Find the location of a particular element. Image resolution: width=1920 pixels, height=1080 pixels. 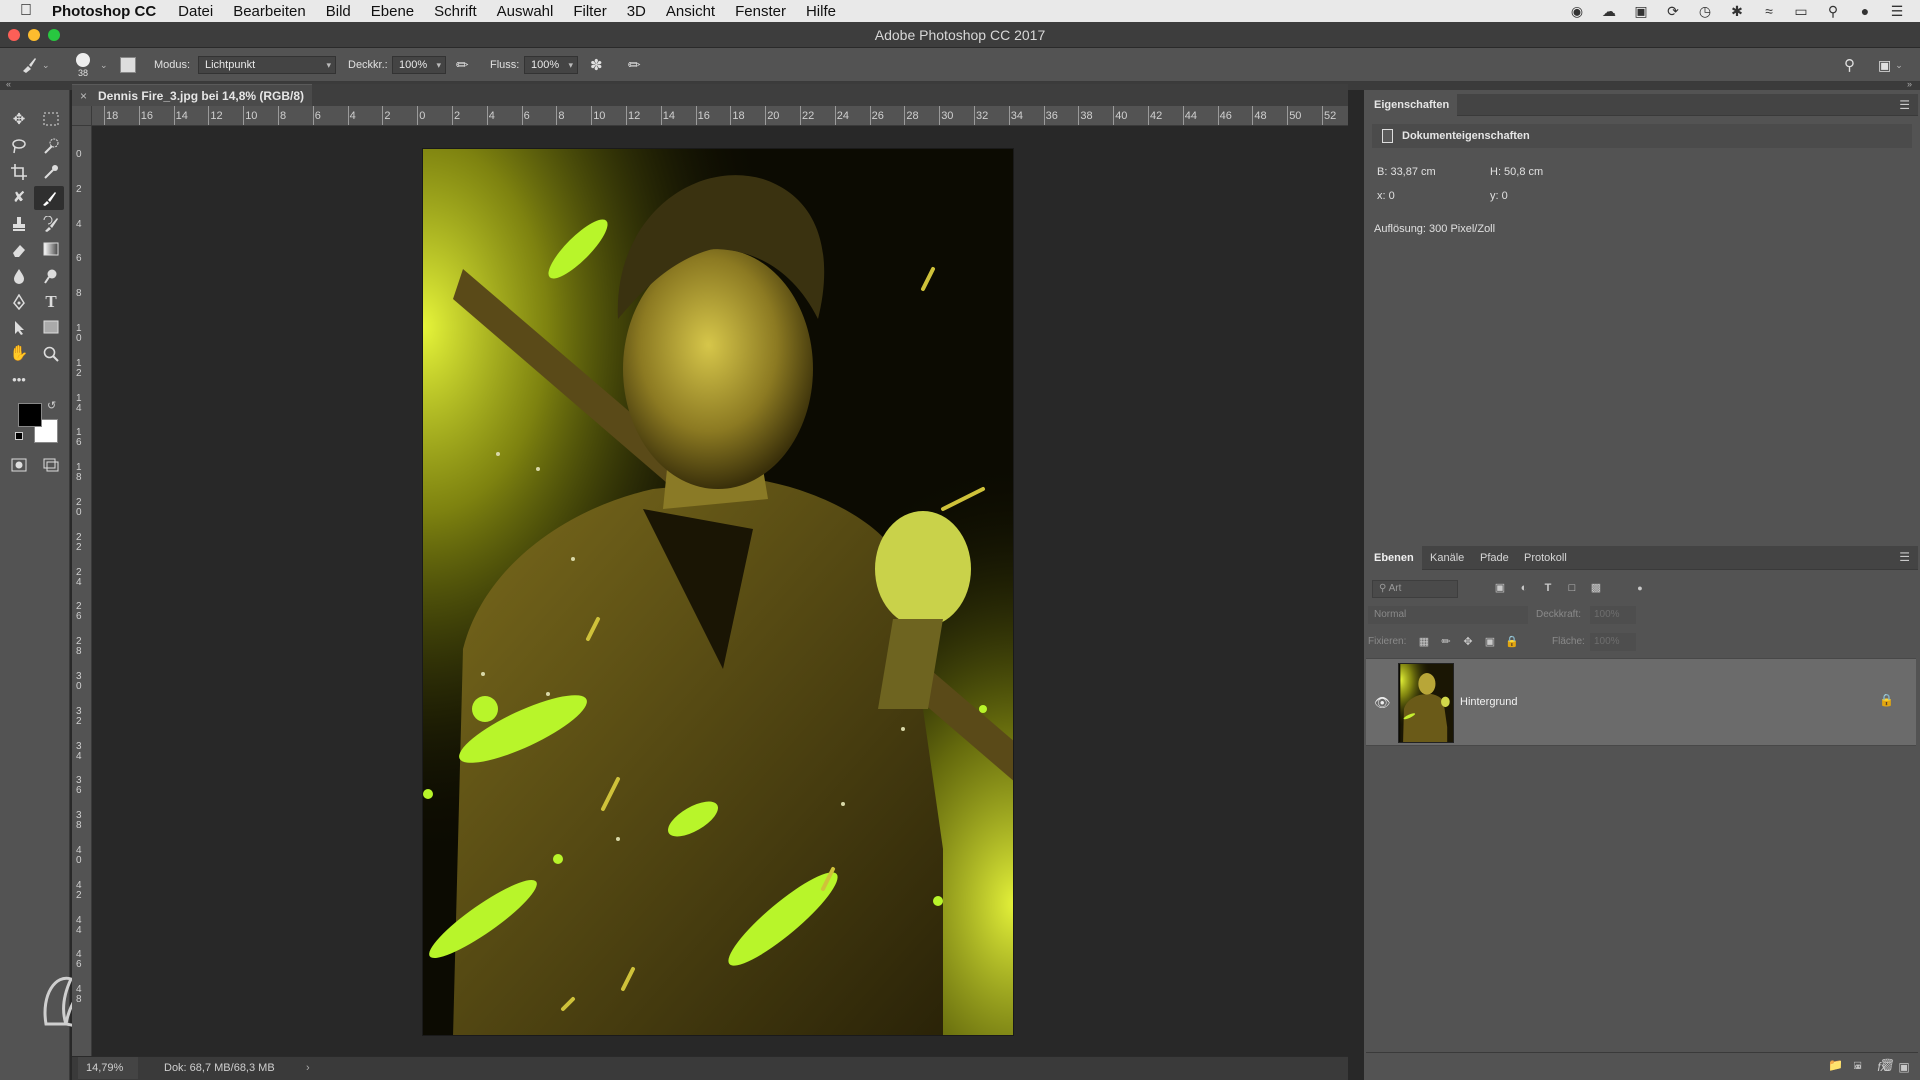

crop-tool-icon is located at coordinates (19, 172).